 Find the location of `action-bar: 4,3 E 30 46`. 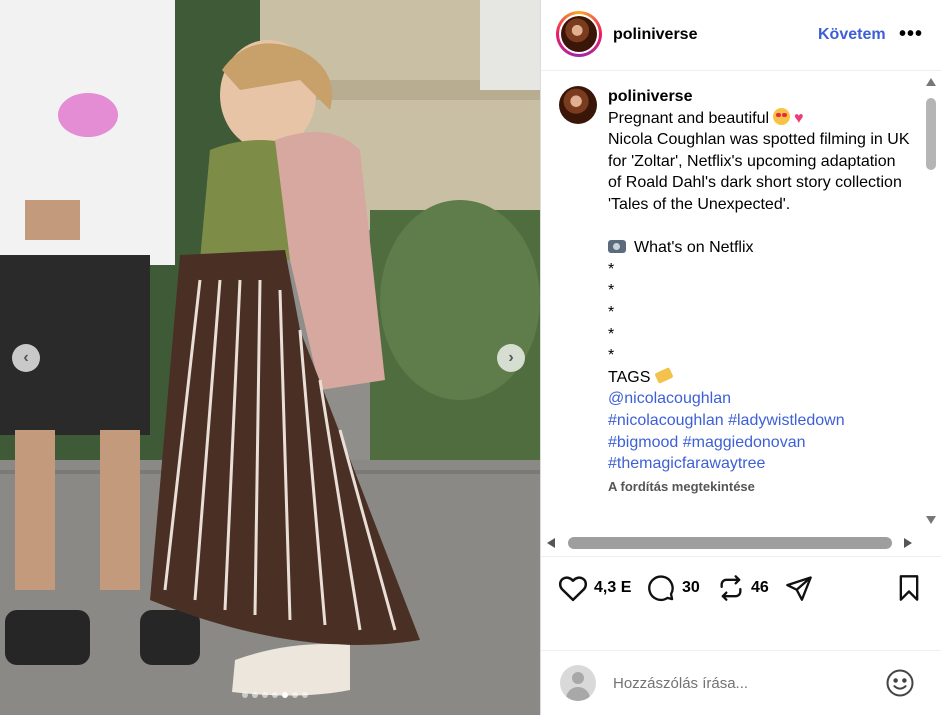

action-bar: 4,3 E 30 46 is located at coordinates (741, 586).